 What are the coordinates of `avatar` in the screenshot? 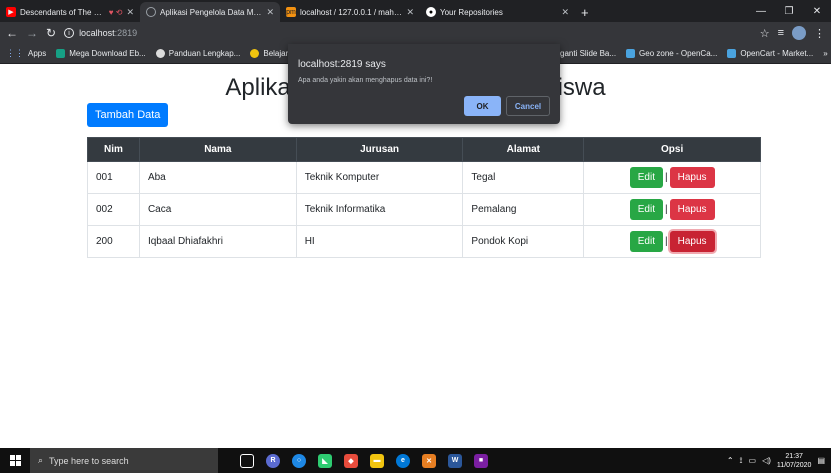 It's located at (799, 33).